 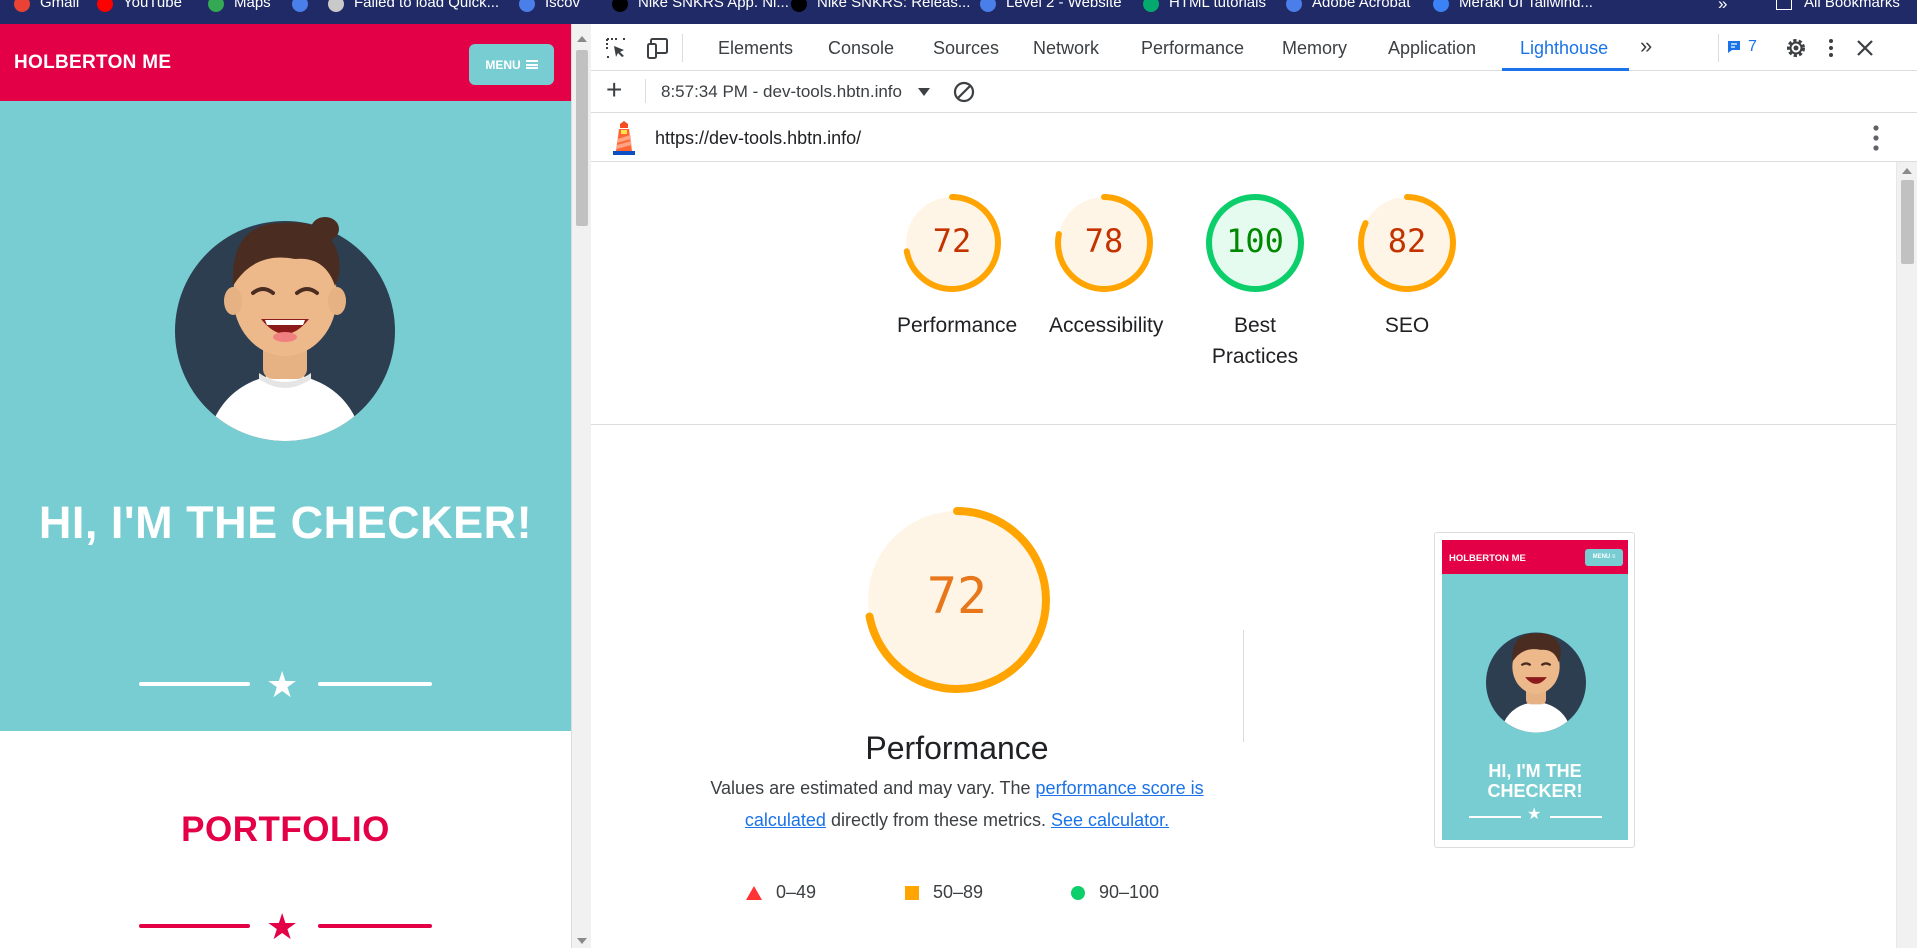 What do you see at coordinates (1535, 557) in the screenshot?
I see `thumbnail-navbar: HOLBERTON ME MENU ≡` at bounding box center [1535, 557].